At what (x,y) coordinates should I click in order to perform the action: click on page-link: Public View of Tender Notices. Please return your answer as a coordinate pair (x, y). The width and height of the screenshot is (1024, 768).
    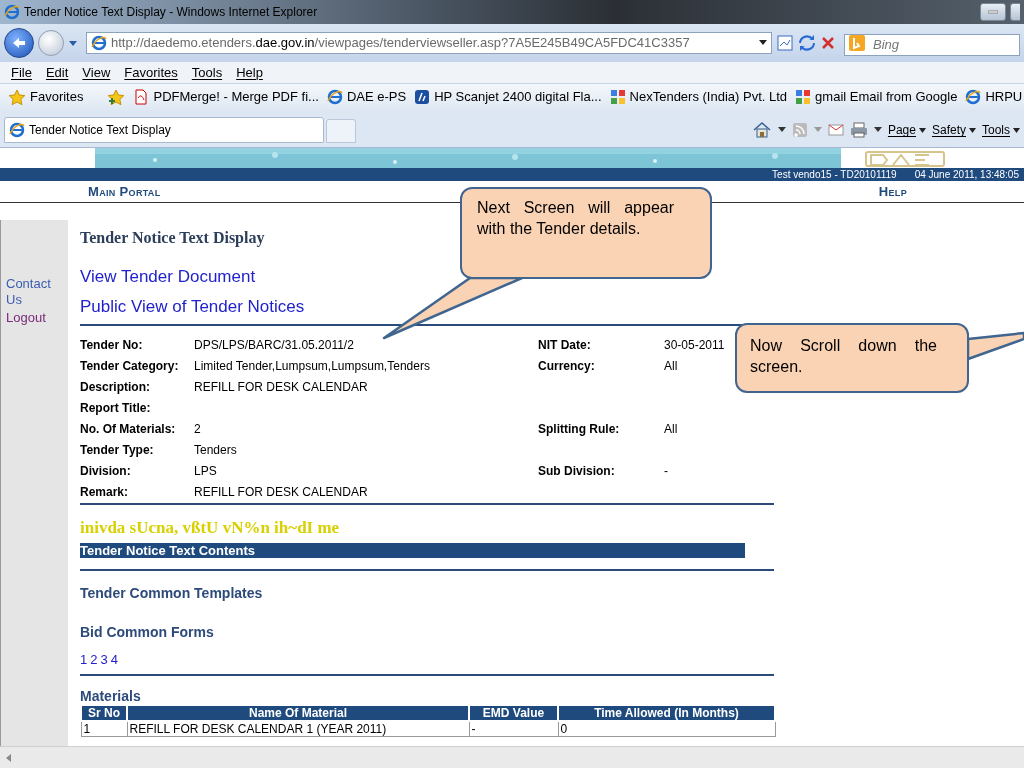
    Looking at the image, I should click on (192, 306).